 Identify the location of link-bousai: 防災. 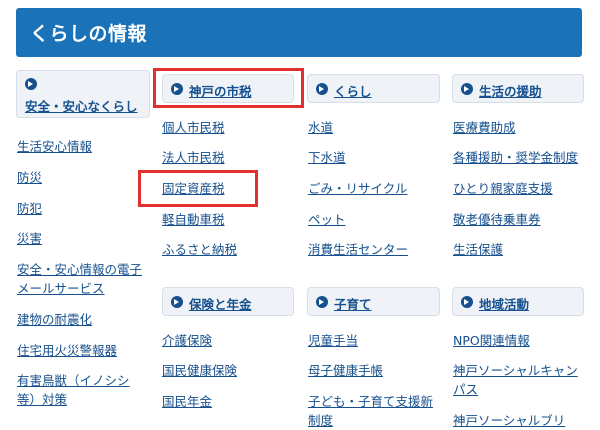
(29, 177).